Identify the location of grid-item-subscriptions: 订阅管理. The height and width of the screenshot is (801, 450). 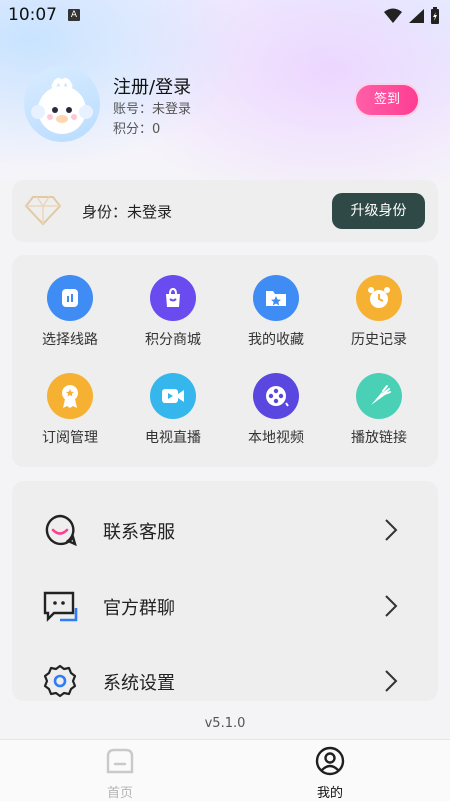
(70, 410).